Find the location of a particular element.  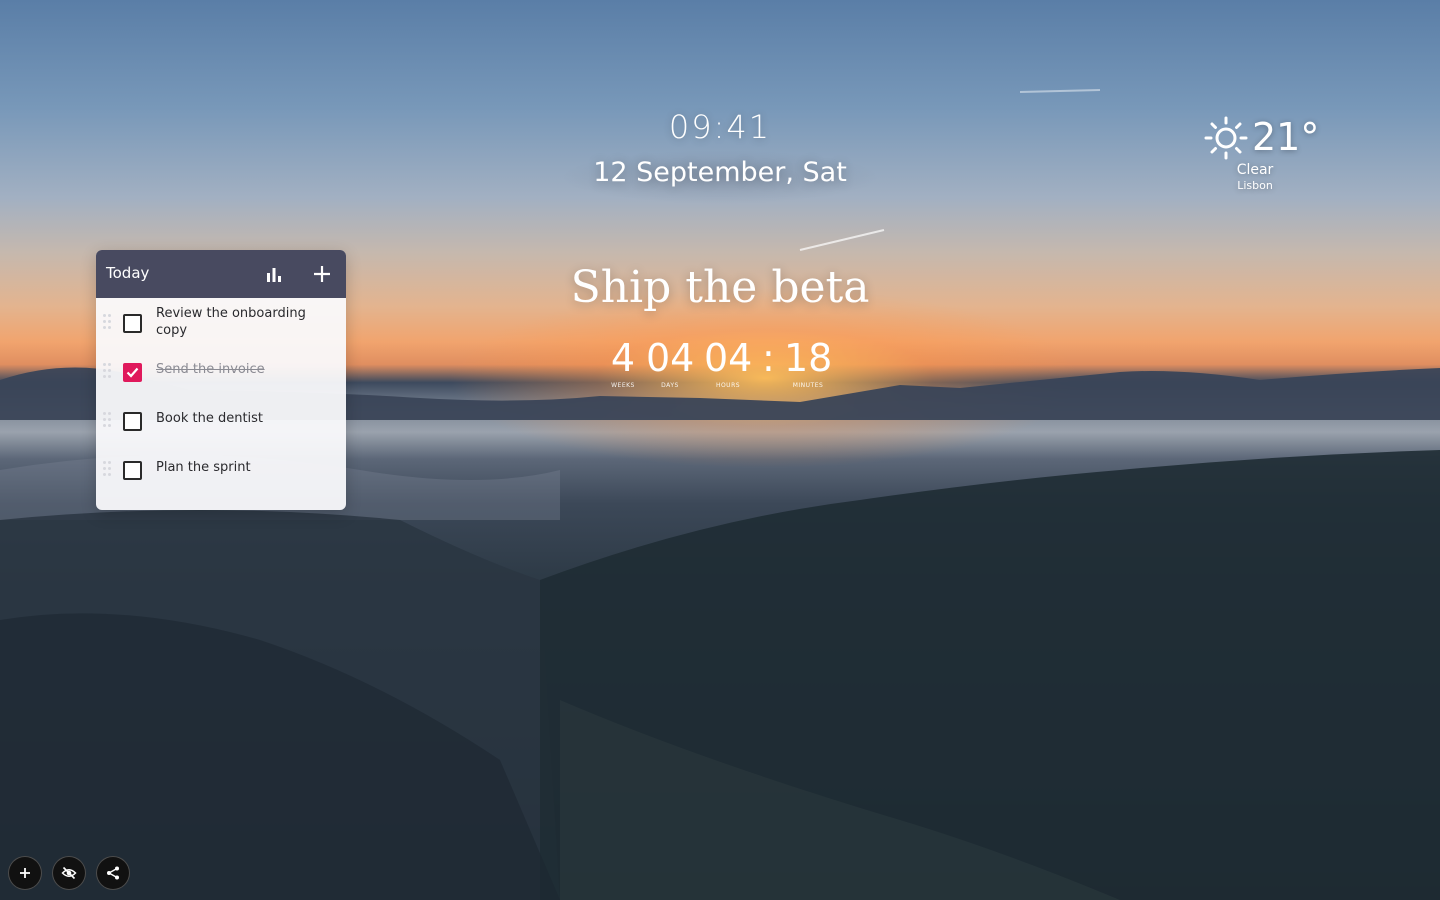

share-icon is located at coordinates (113, 873).